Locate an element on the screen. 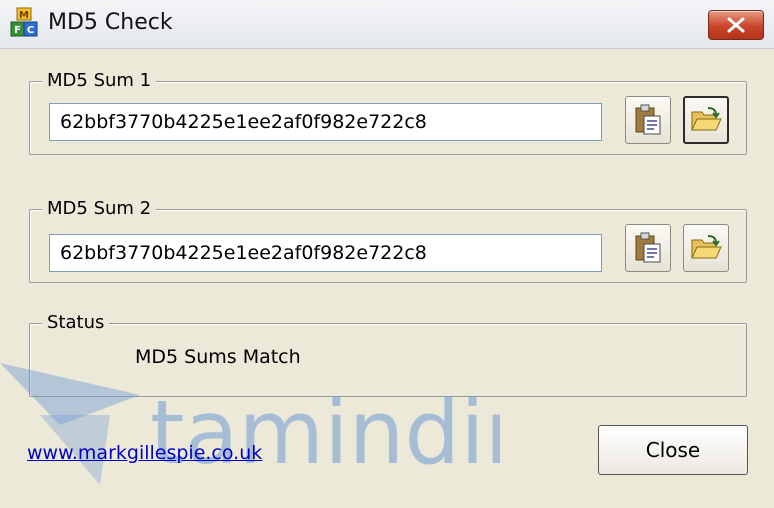 The width and height of the screenshot is (774, 508). md5-sum-1-open-file-button is located at coordinates (706, 120).